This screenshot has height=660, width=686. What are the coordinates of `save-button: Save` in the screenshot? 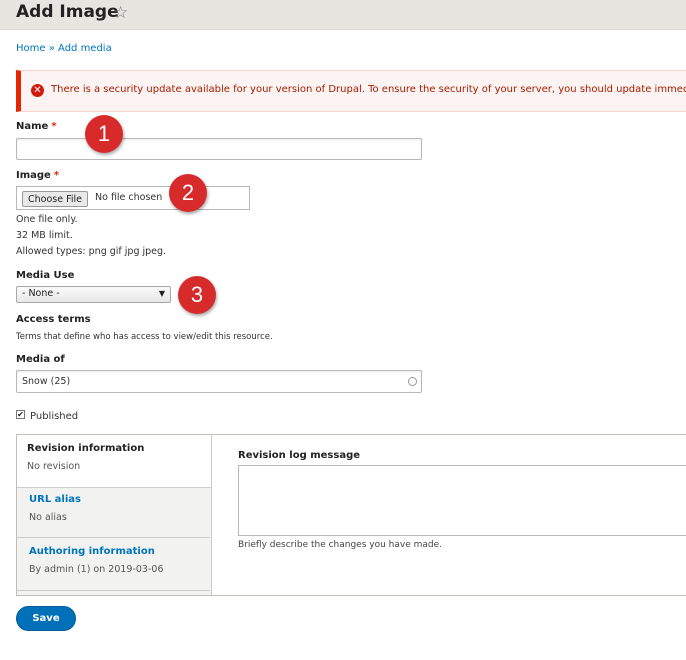 It's located at (46, 618).